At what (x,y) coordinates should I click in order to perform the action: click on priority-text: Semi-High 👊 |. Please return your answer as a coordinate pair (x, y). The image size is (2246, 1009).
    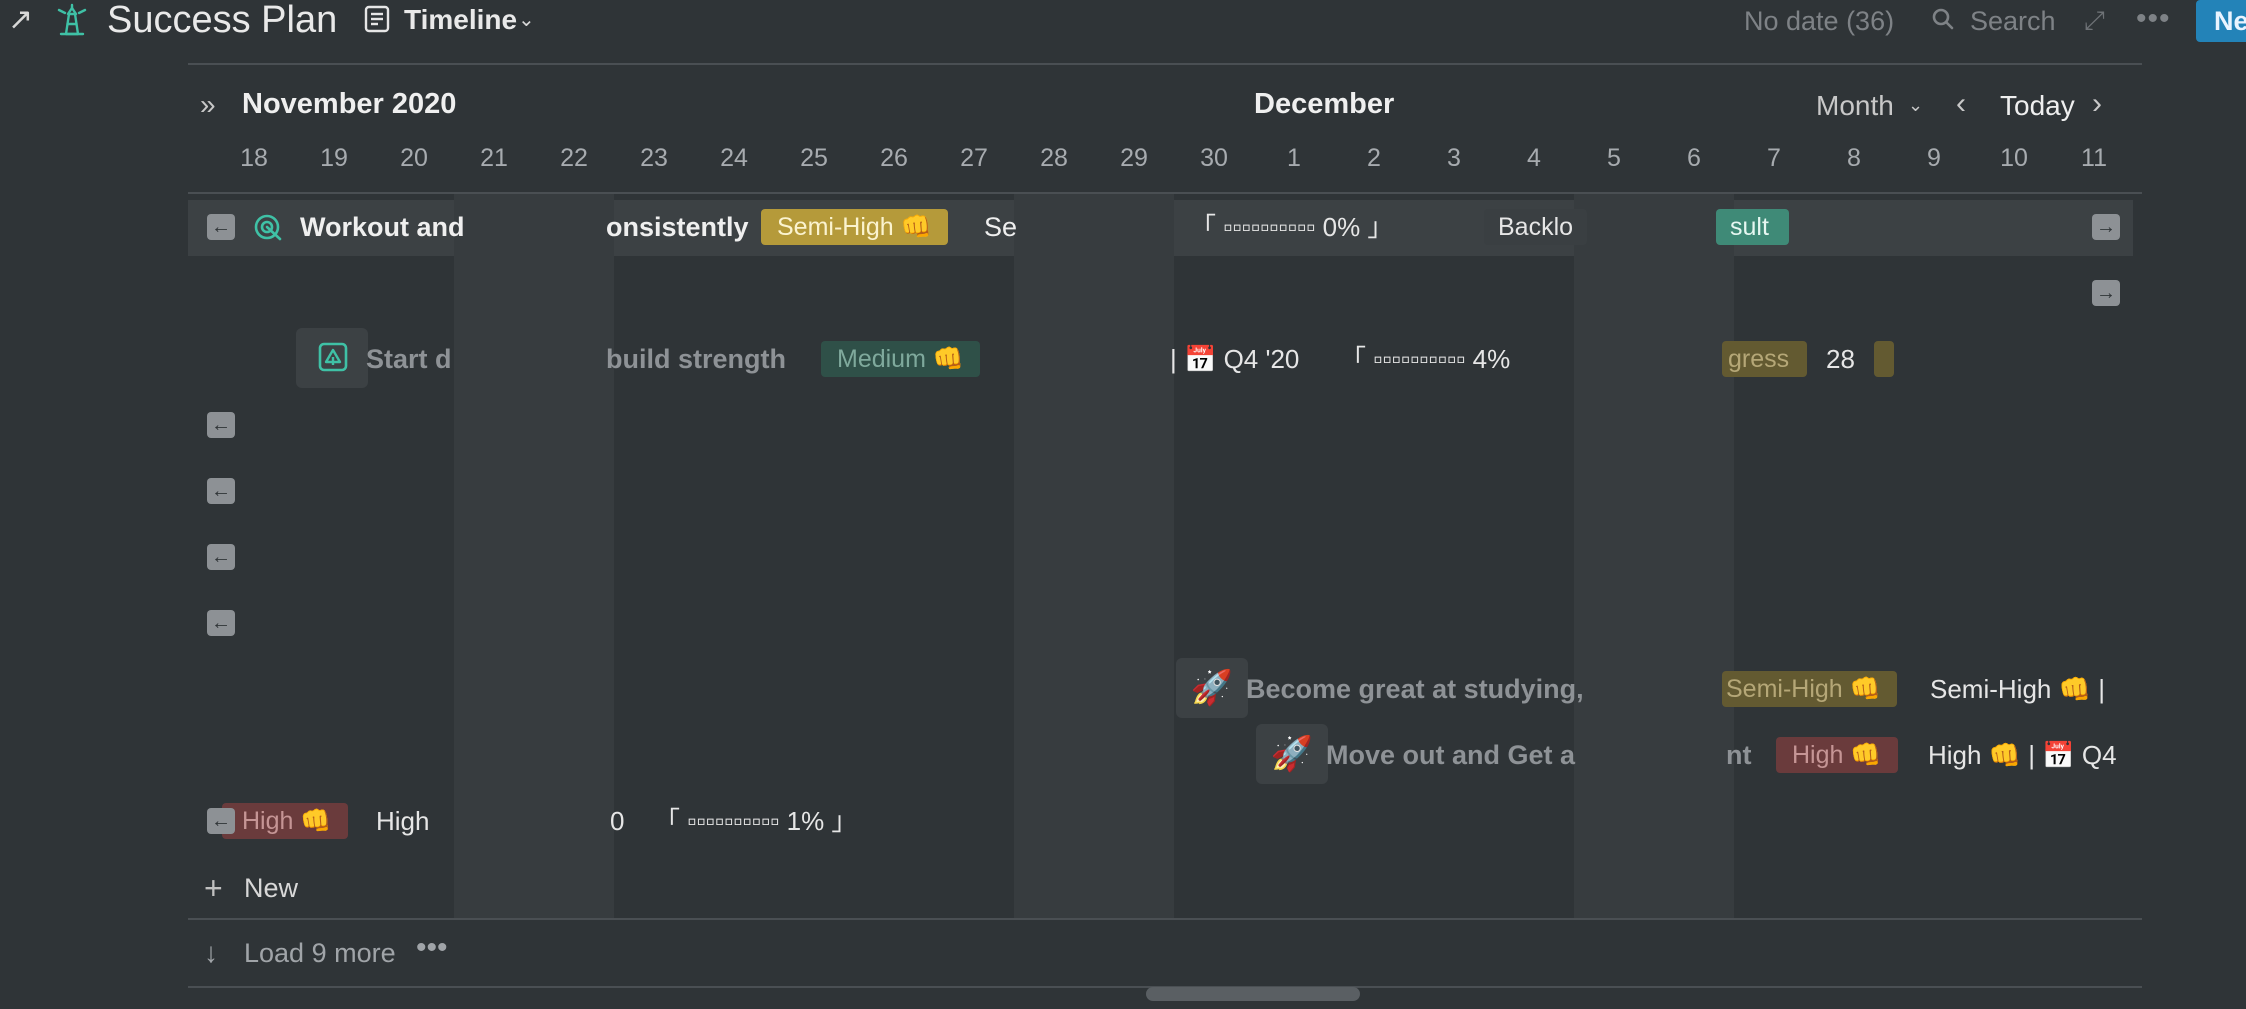
    Looking at the image, I should click on (2017, 689).